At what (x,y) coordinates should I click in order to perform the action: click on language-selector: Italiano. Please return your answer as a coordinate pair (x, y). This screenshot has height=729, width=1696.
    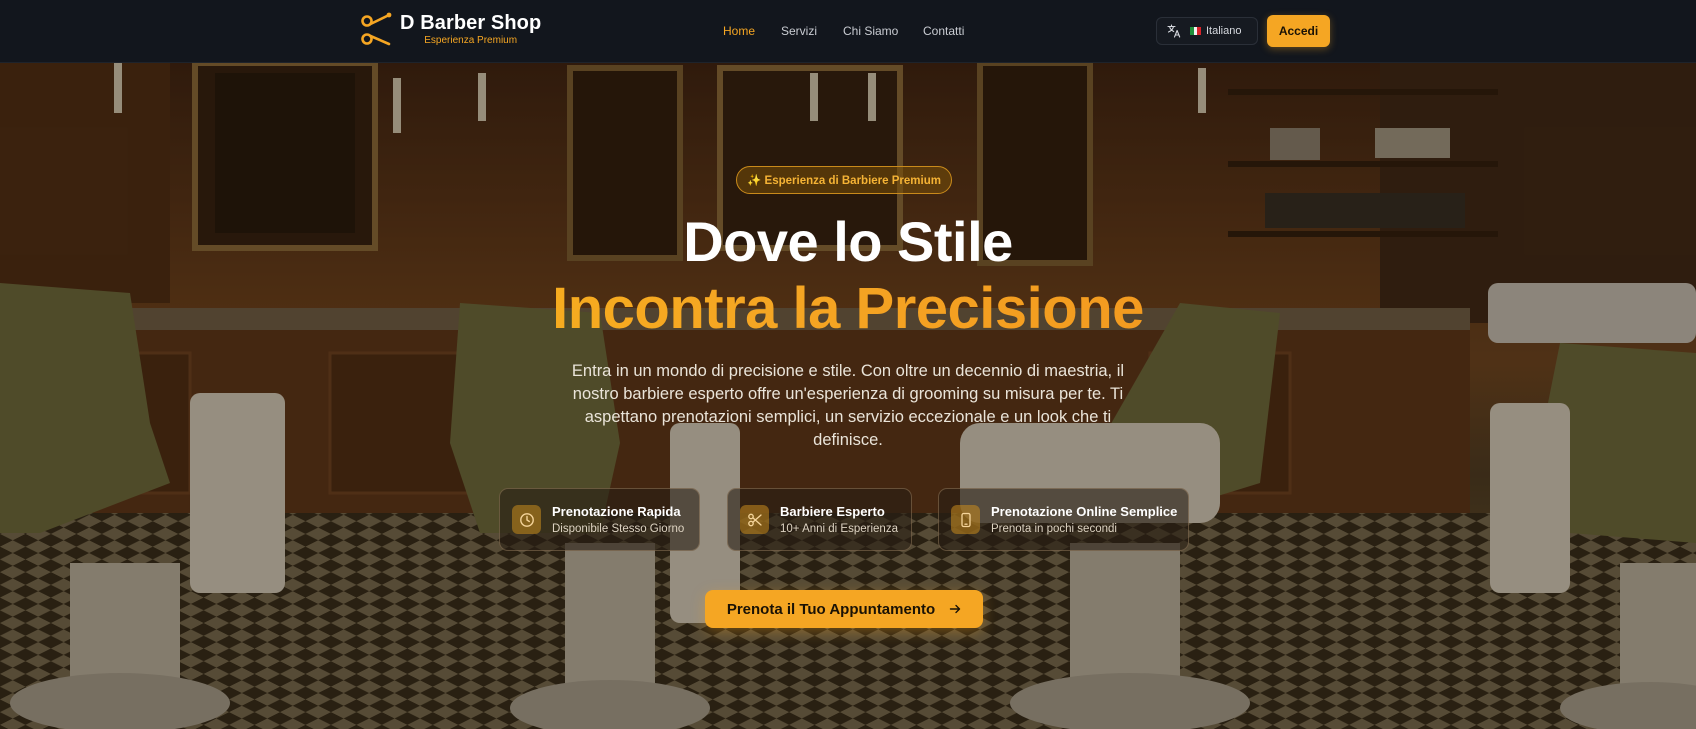
    Looking at the image, I should click on (1207, 31).